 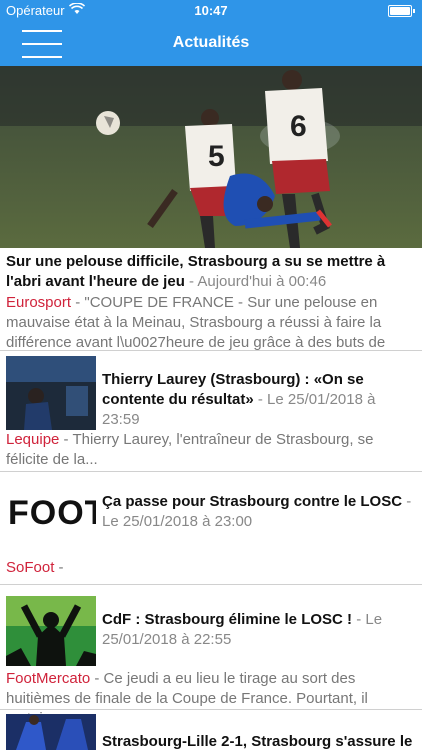 I want to click on nav-bar: Actualités, so click(x=211, y=44).